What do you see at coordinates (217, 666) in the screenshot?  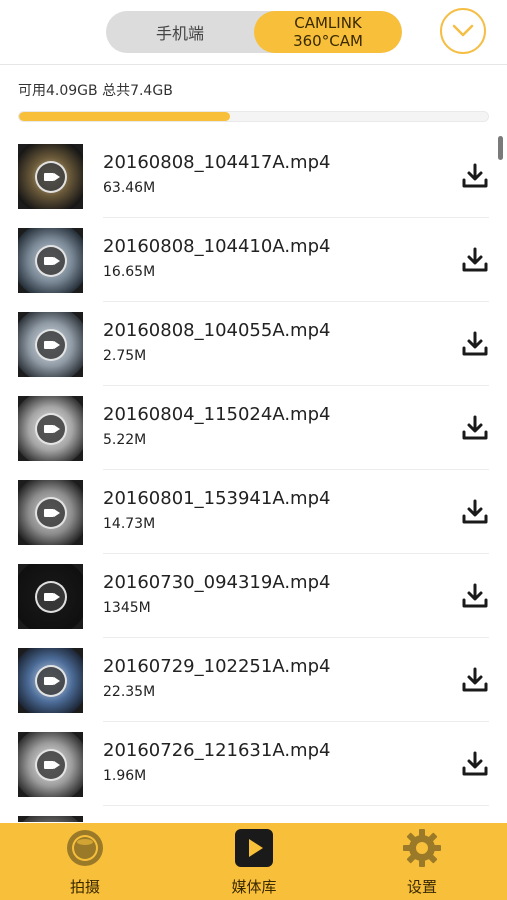 I see `file-name: 20160729_102251A.mp4` at bounding box center [217, 666].